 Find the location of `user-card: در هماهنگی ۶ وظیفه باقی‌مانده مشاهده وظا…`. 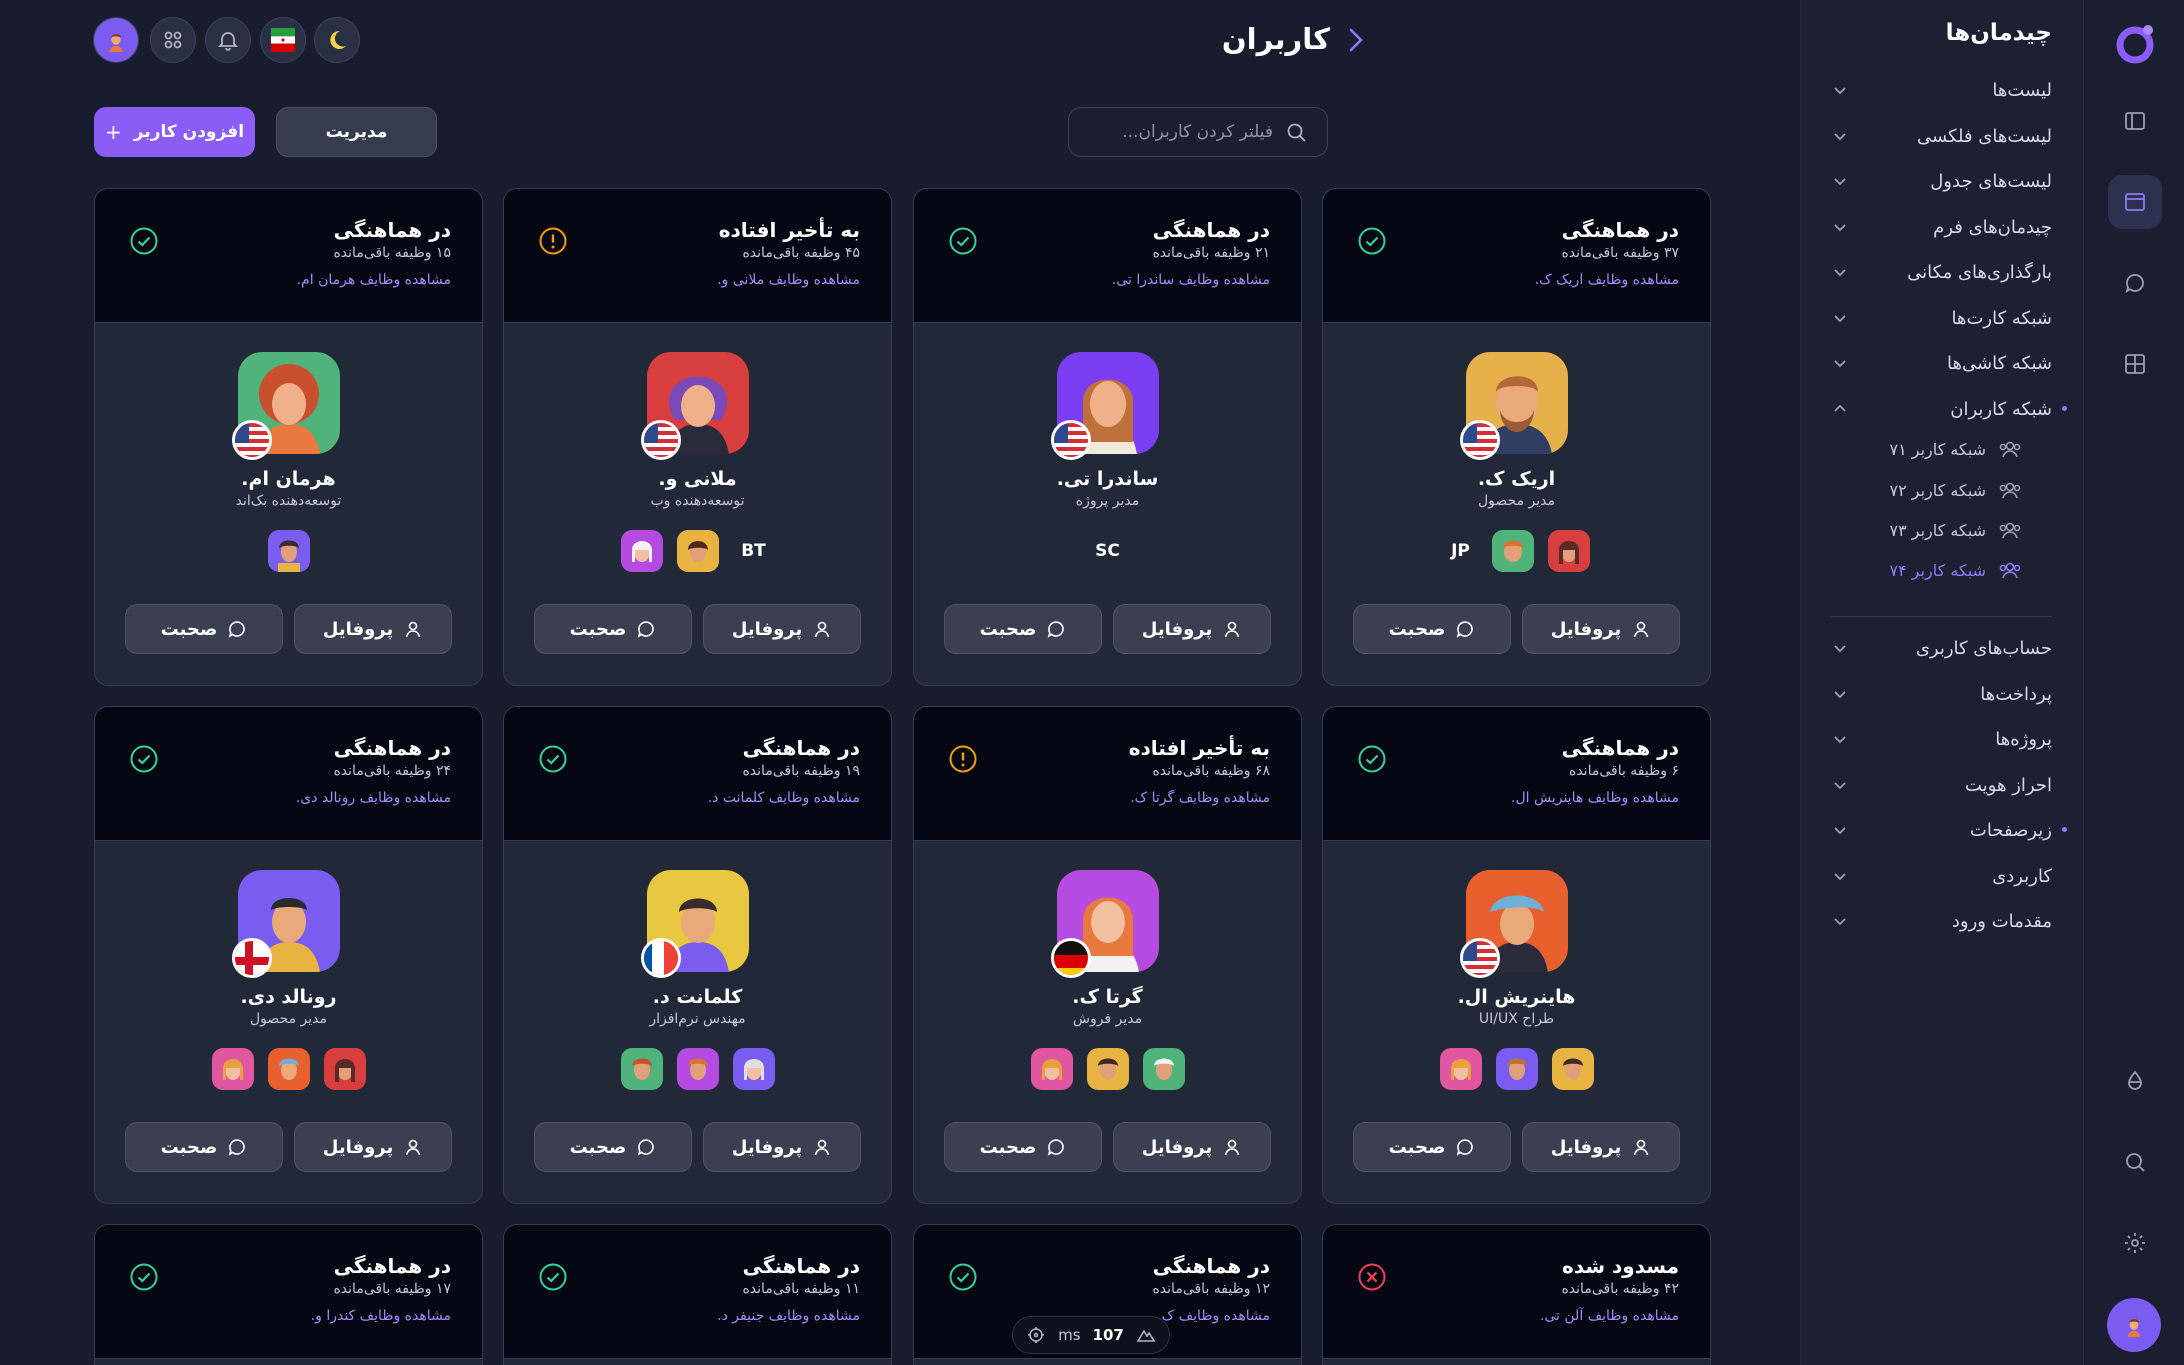

user-card: در هماهنگی ۶ وظیفه باقی‌مانده مشاهده وظا… is located at coordinates (1516, 955).